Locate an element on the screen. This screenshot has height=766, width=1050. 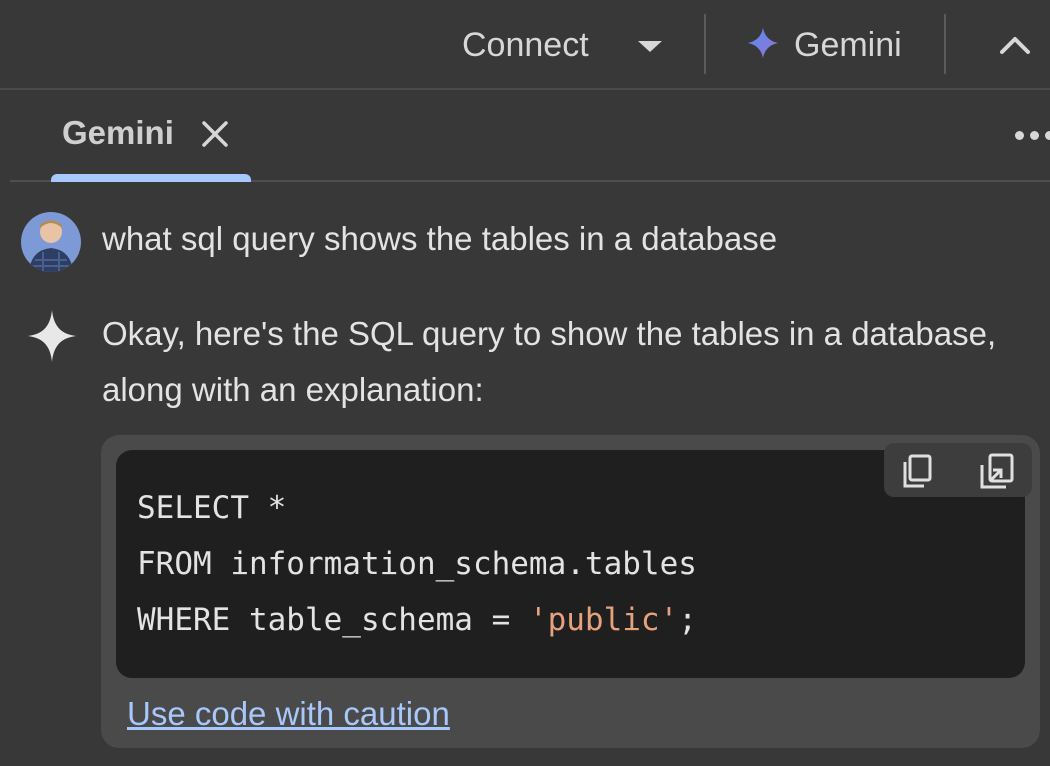
chevron-up-icon is located at coordinates (1015, 45).